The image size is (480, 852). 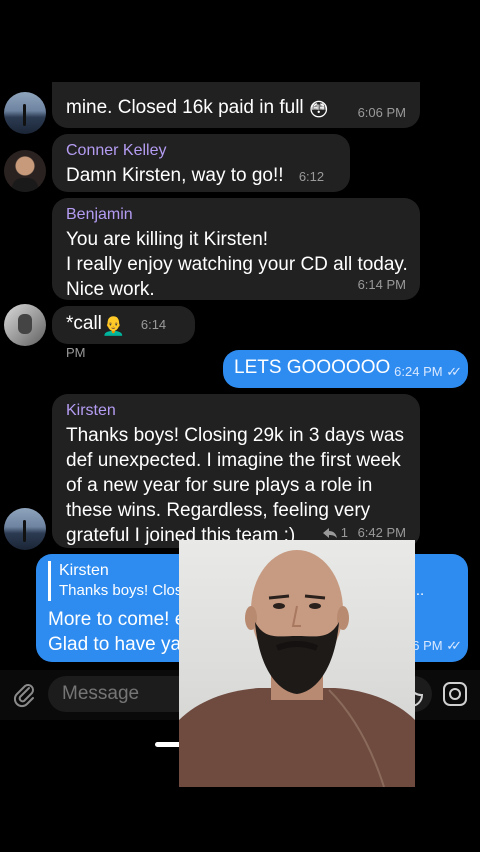 I want to click on message-time: 6:24 PM ✓✓, so click(x=428, y=372).